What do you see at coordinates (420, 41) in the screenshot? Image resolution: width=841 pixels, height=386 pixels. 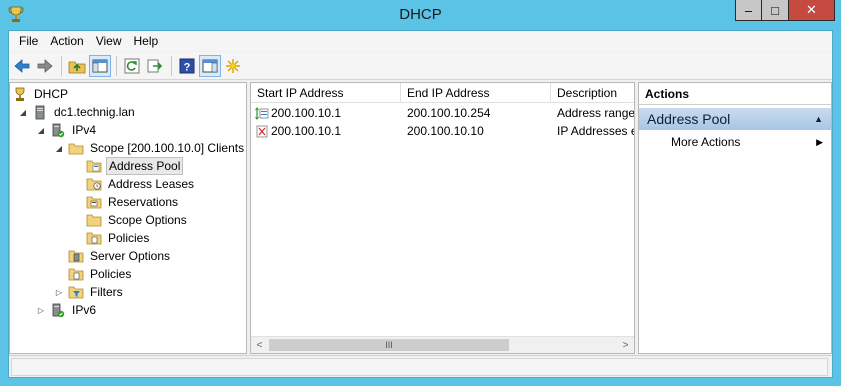 I see `menu-bar: File Action View Help` at bounding box center [420, 41].